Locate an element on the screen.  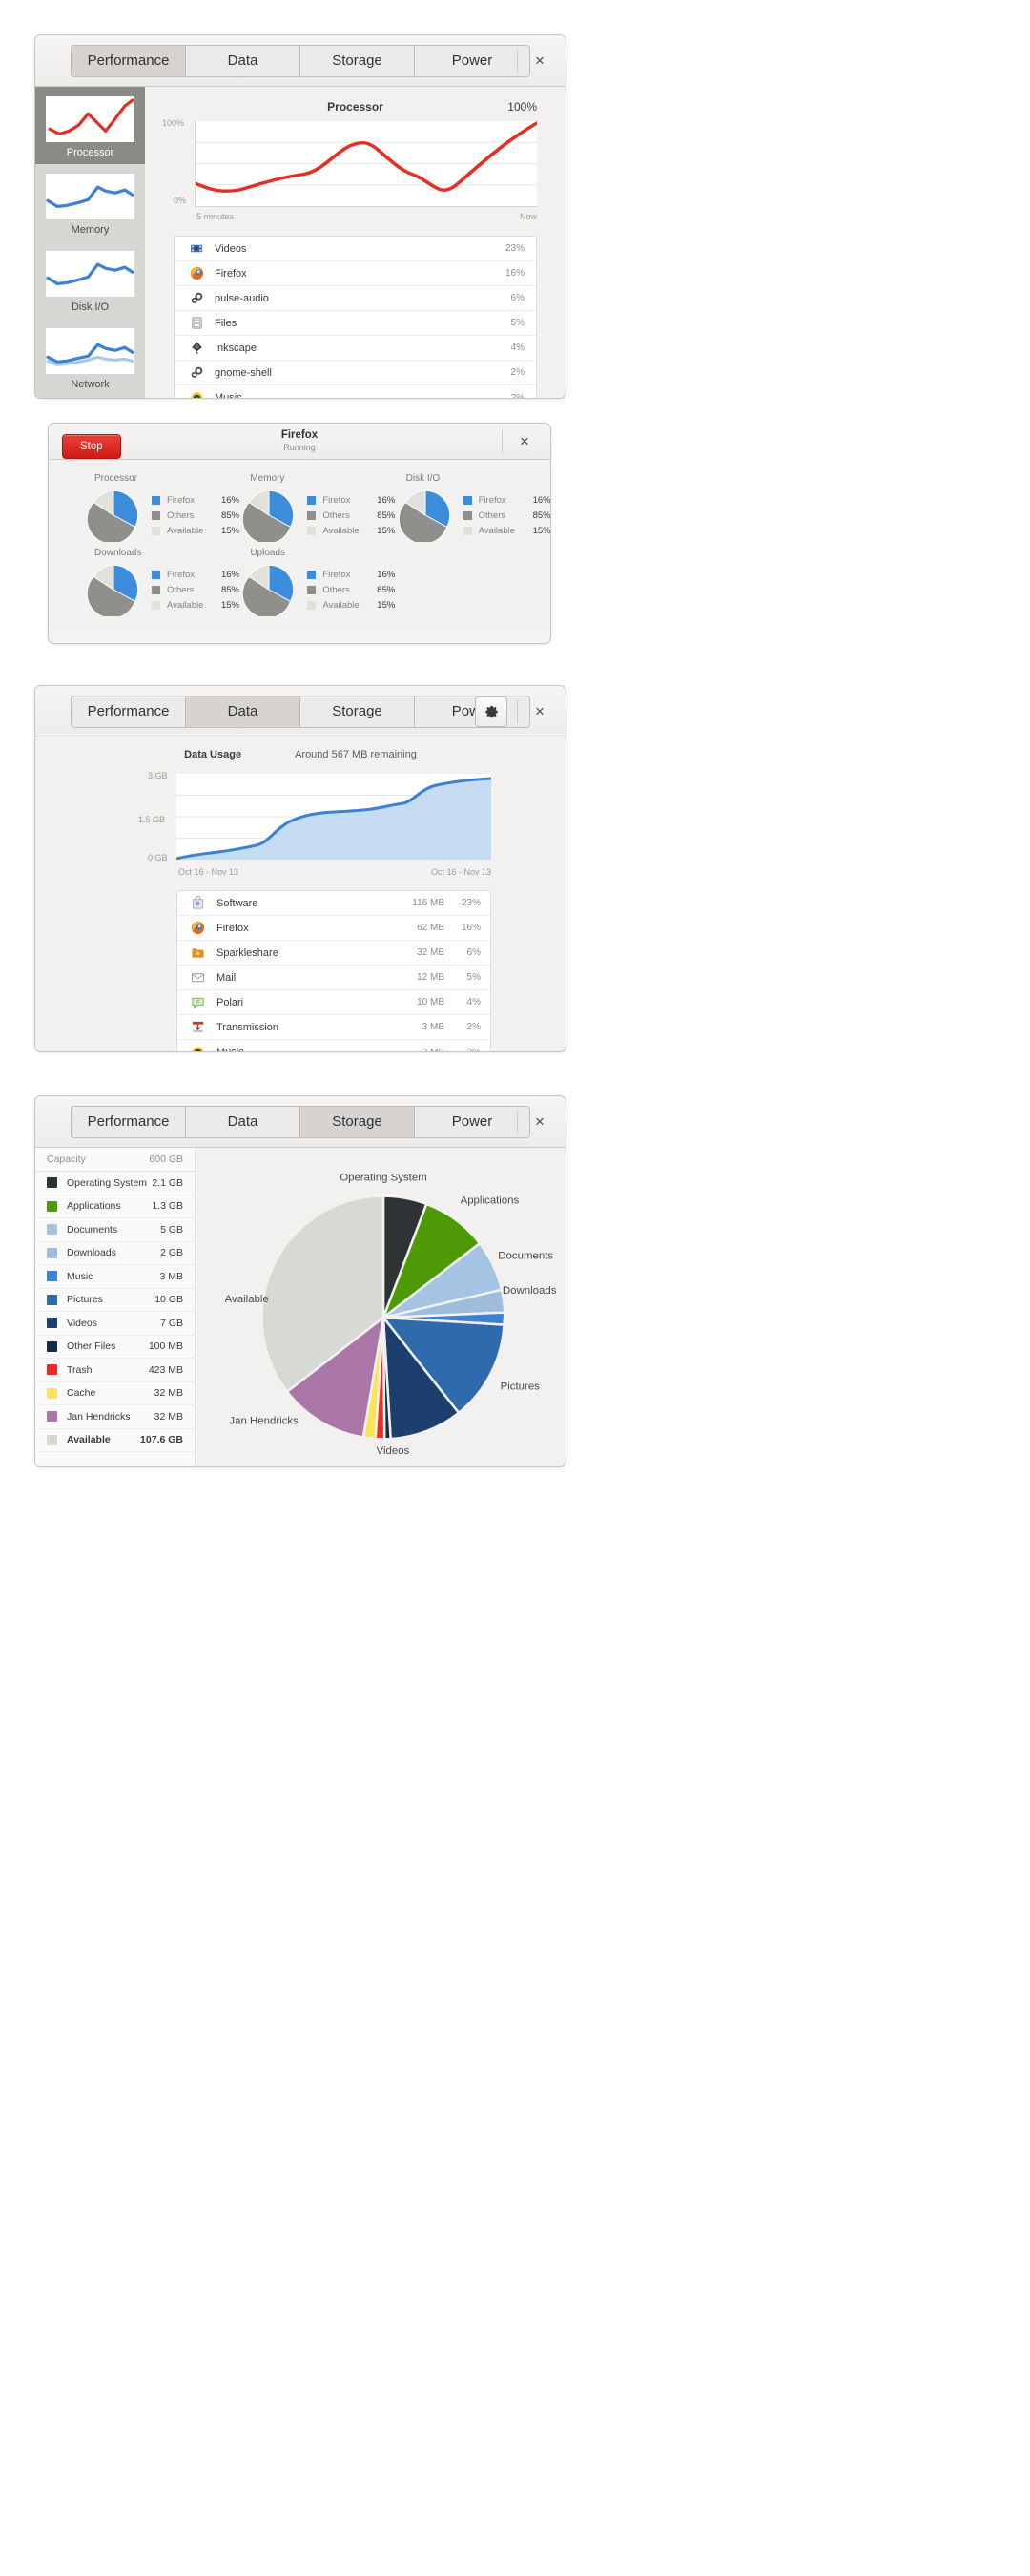
sidebar-item-label: Disk I/O is located at coordinates (90, 307).